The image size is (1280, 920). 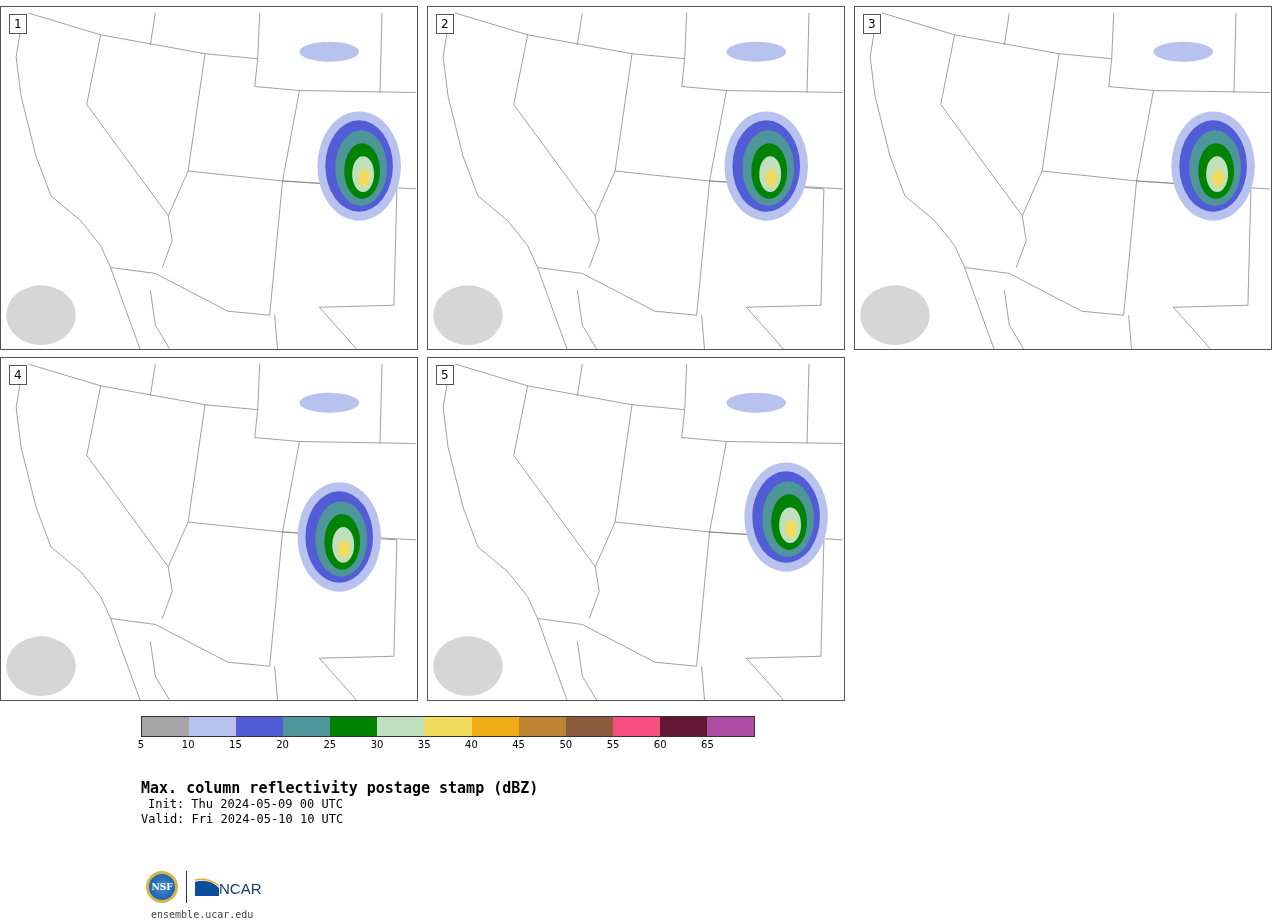 What do you see at coordinates (162, 887) in the screenshot?
I see `nsf-logo: NSF` at bounding box center [162, 887].